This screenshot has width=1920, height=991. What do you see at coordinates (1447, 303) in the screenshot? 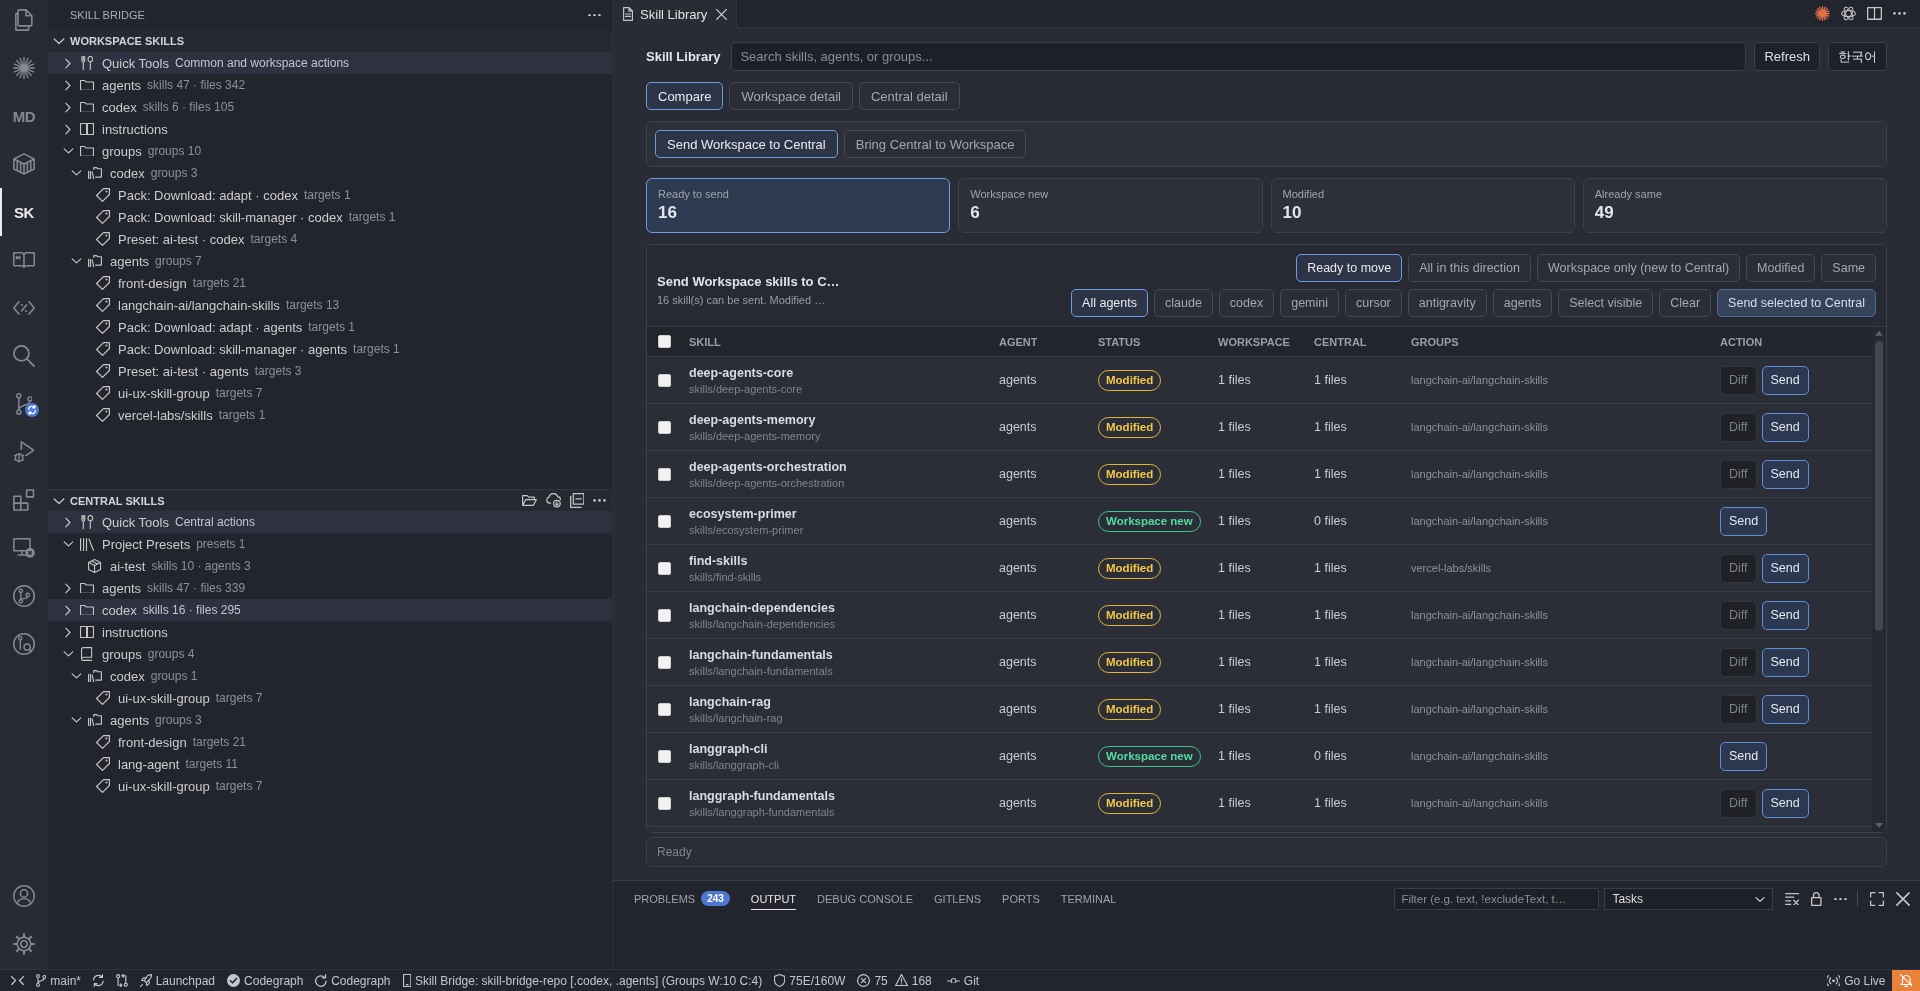
I see `agent-chip: antigravity` at bounding box center [1447, 303].